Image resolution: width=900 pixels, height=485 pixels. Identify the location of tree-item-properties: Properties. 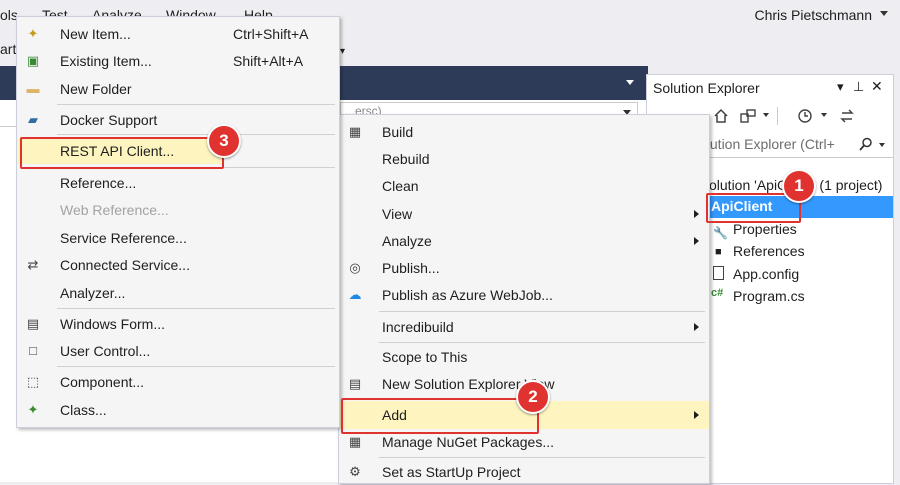
(765, 229).